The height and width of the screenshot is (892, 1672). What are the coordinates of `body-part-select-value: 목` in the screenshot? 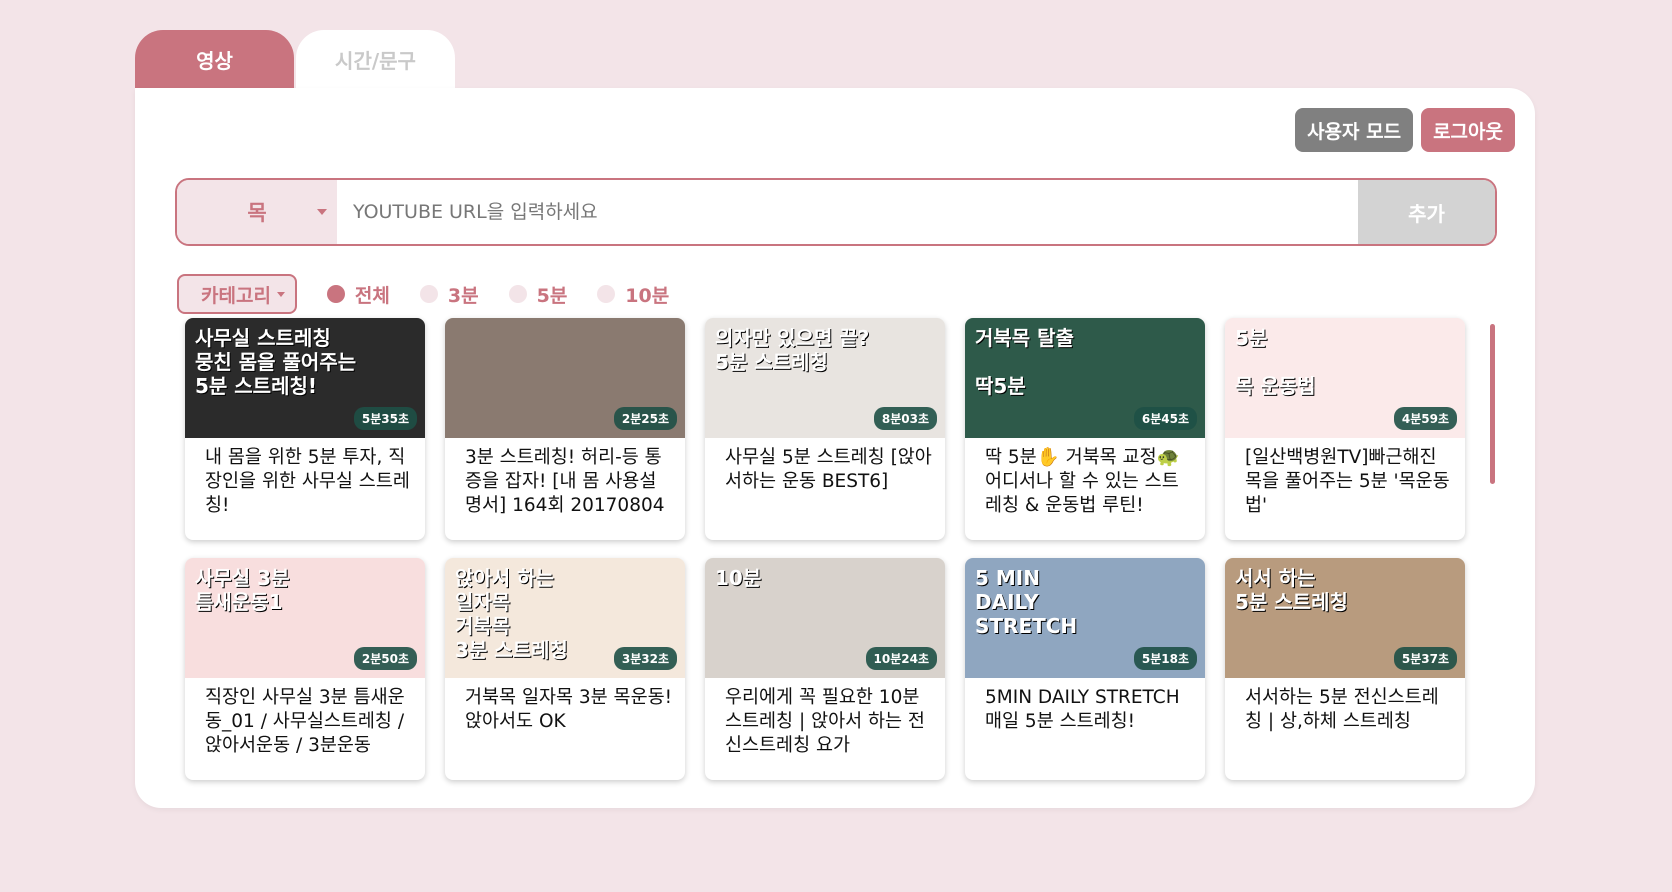 It's located at (257, 213).